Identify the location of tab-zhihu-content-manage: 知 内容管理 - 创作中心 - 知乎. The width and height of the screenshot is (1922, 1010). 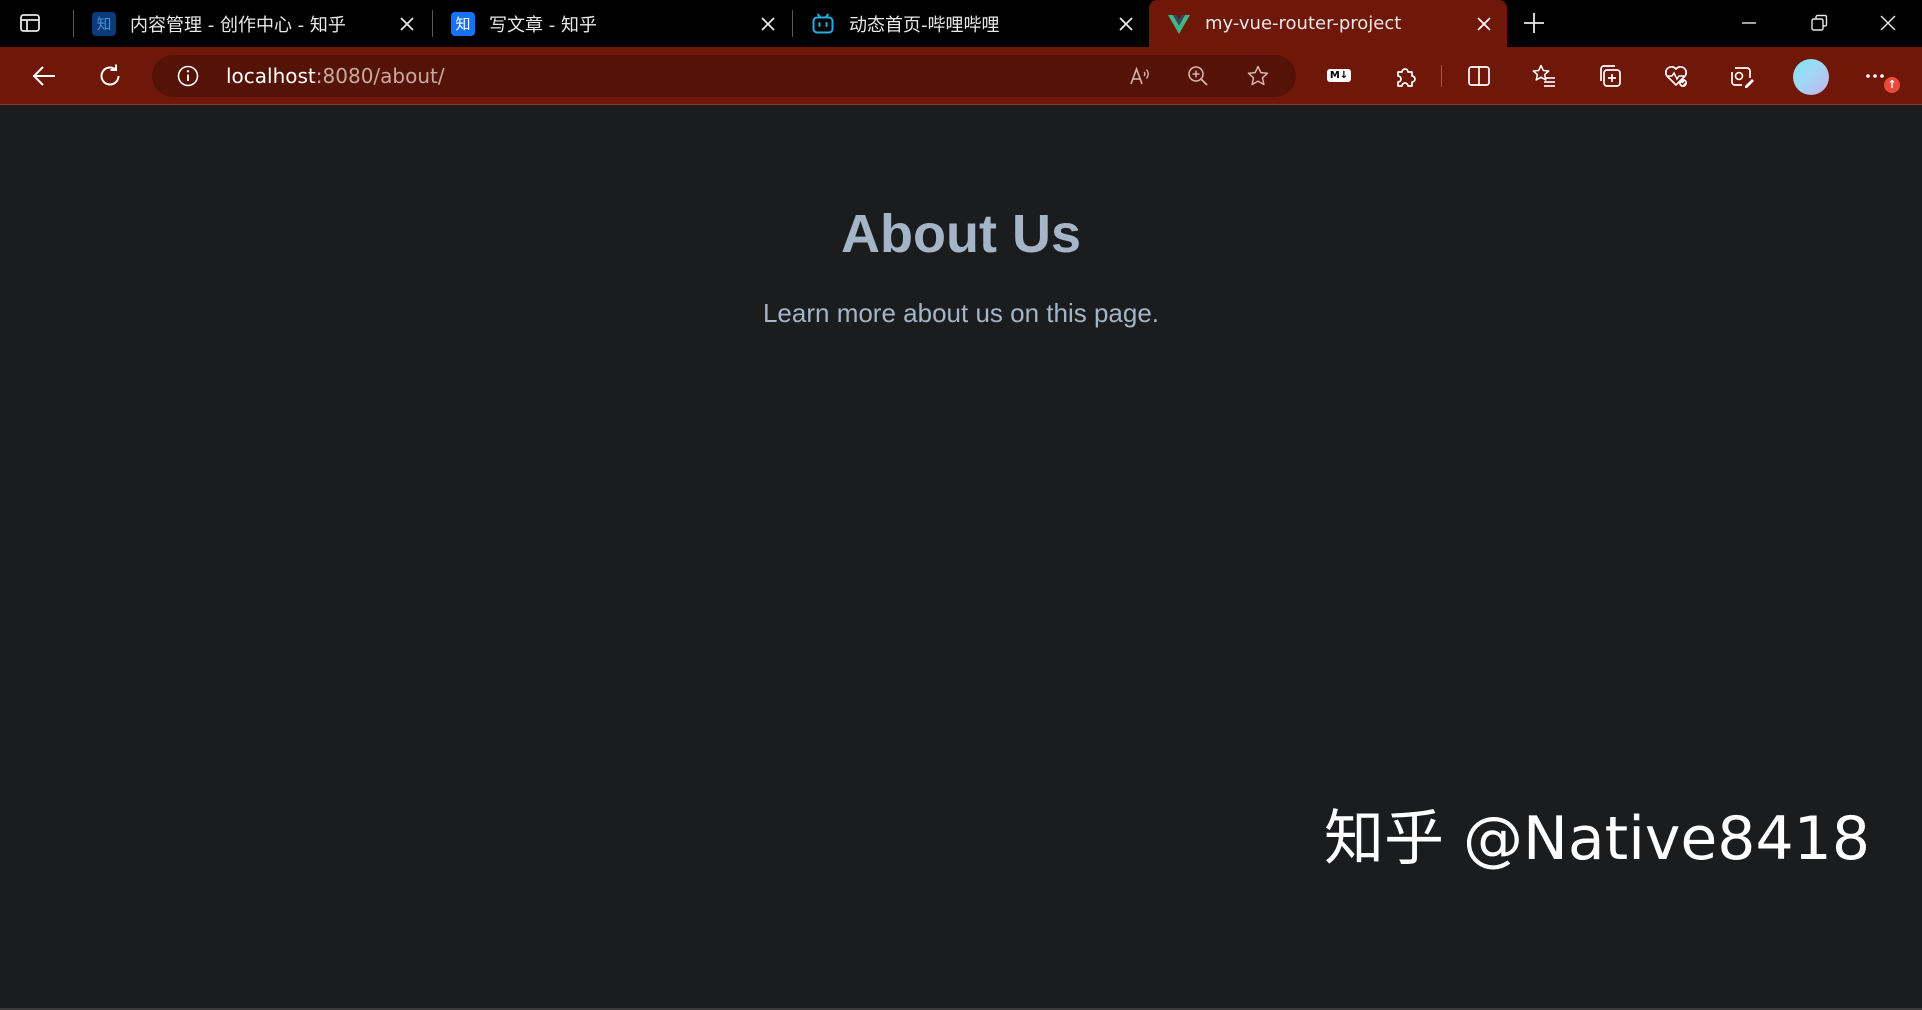
(252, 23).